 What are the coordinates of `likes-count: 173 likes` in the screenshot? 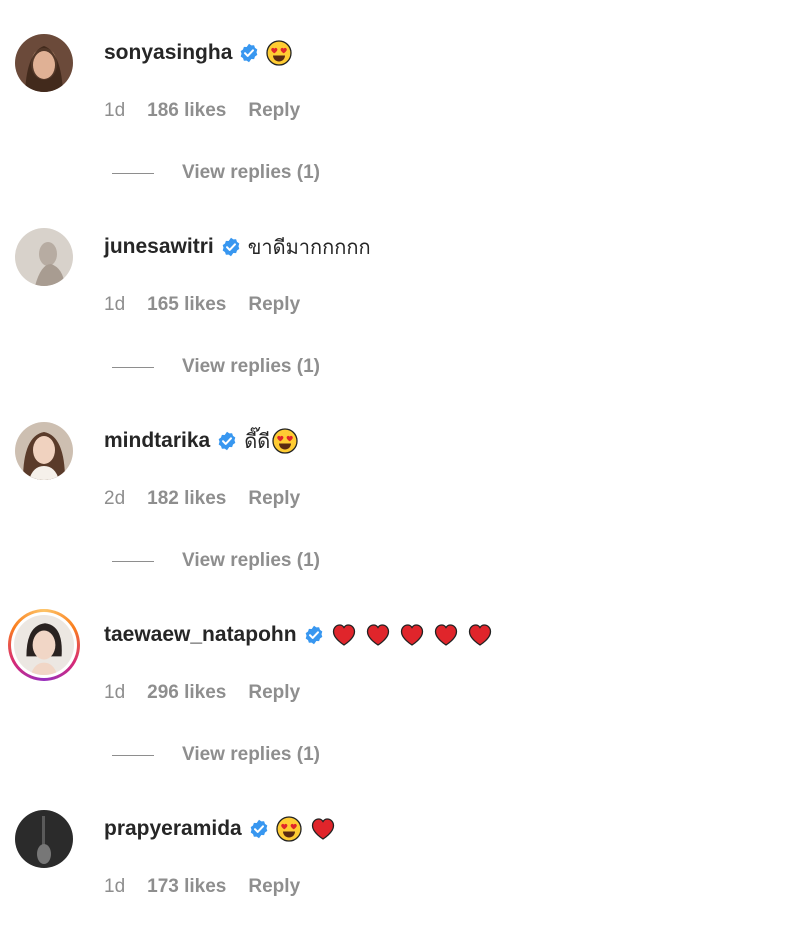 It's located at (186, 887).